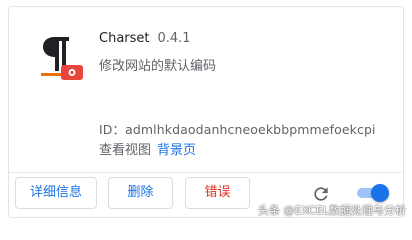 This screenshot has height=240, width=412. What do you see at coordinates (124, 38) in the screenshot?
I see `extension-name: Charset` at bounding box center [124, 38].